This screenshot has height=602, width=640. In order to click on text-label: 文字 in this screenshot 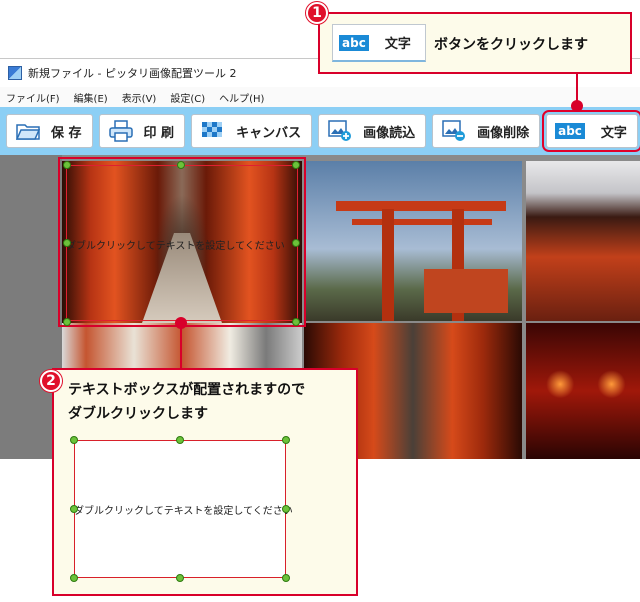, I will do `click(613, 133)`.